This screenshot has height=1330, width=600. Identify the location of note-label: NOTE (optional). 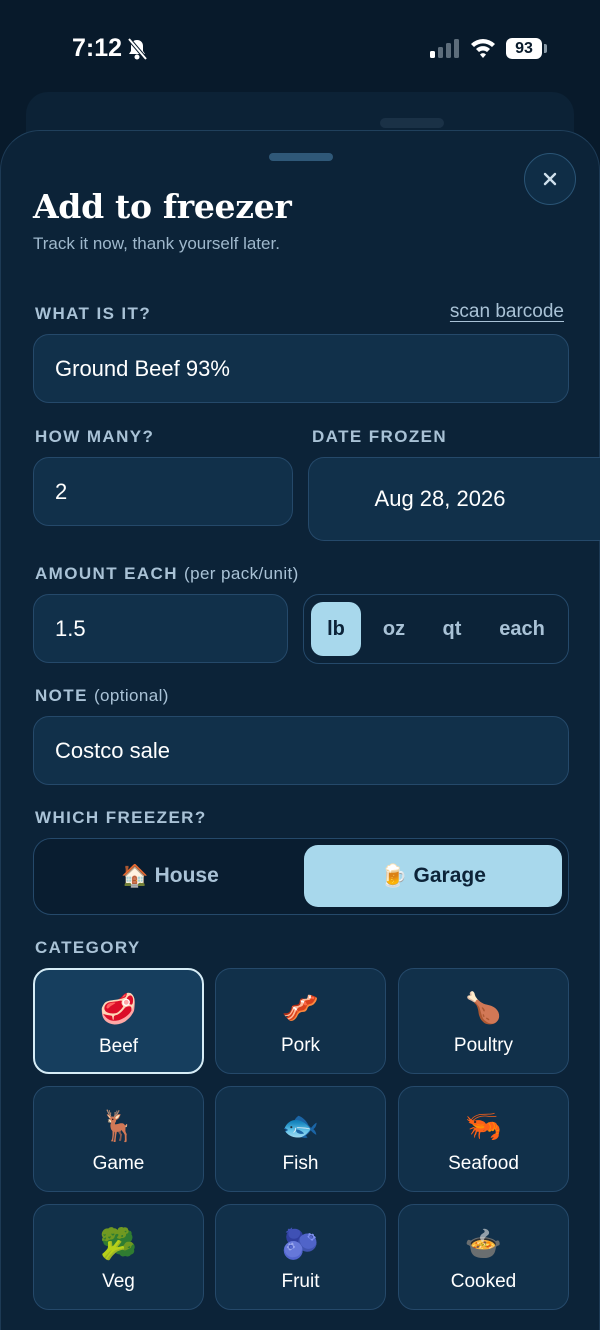
(102, 696).